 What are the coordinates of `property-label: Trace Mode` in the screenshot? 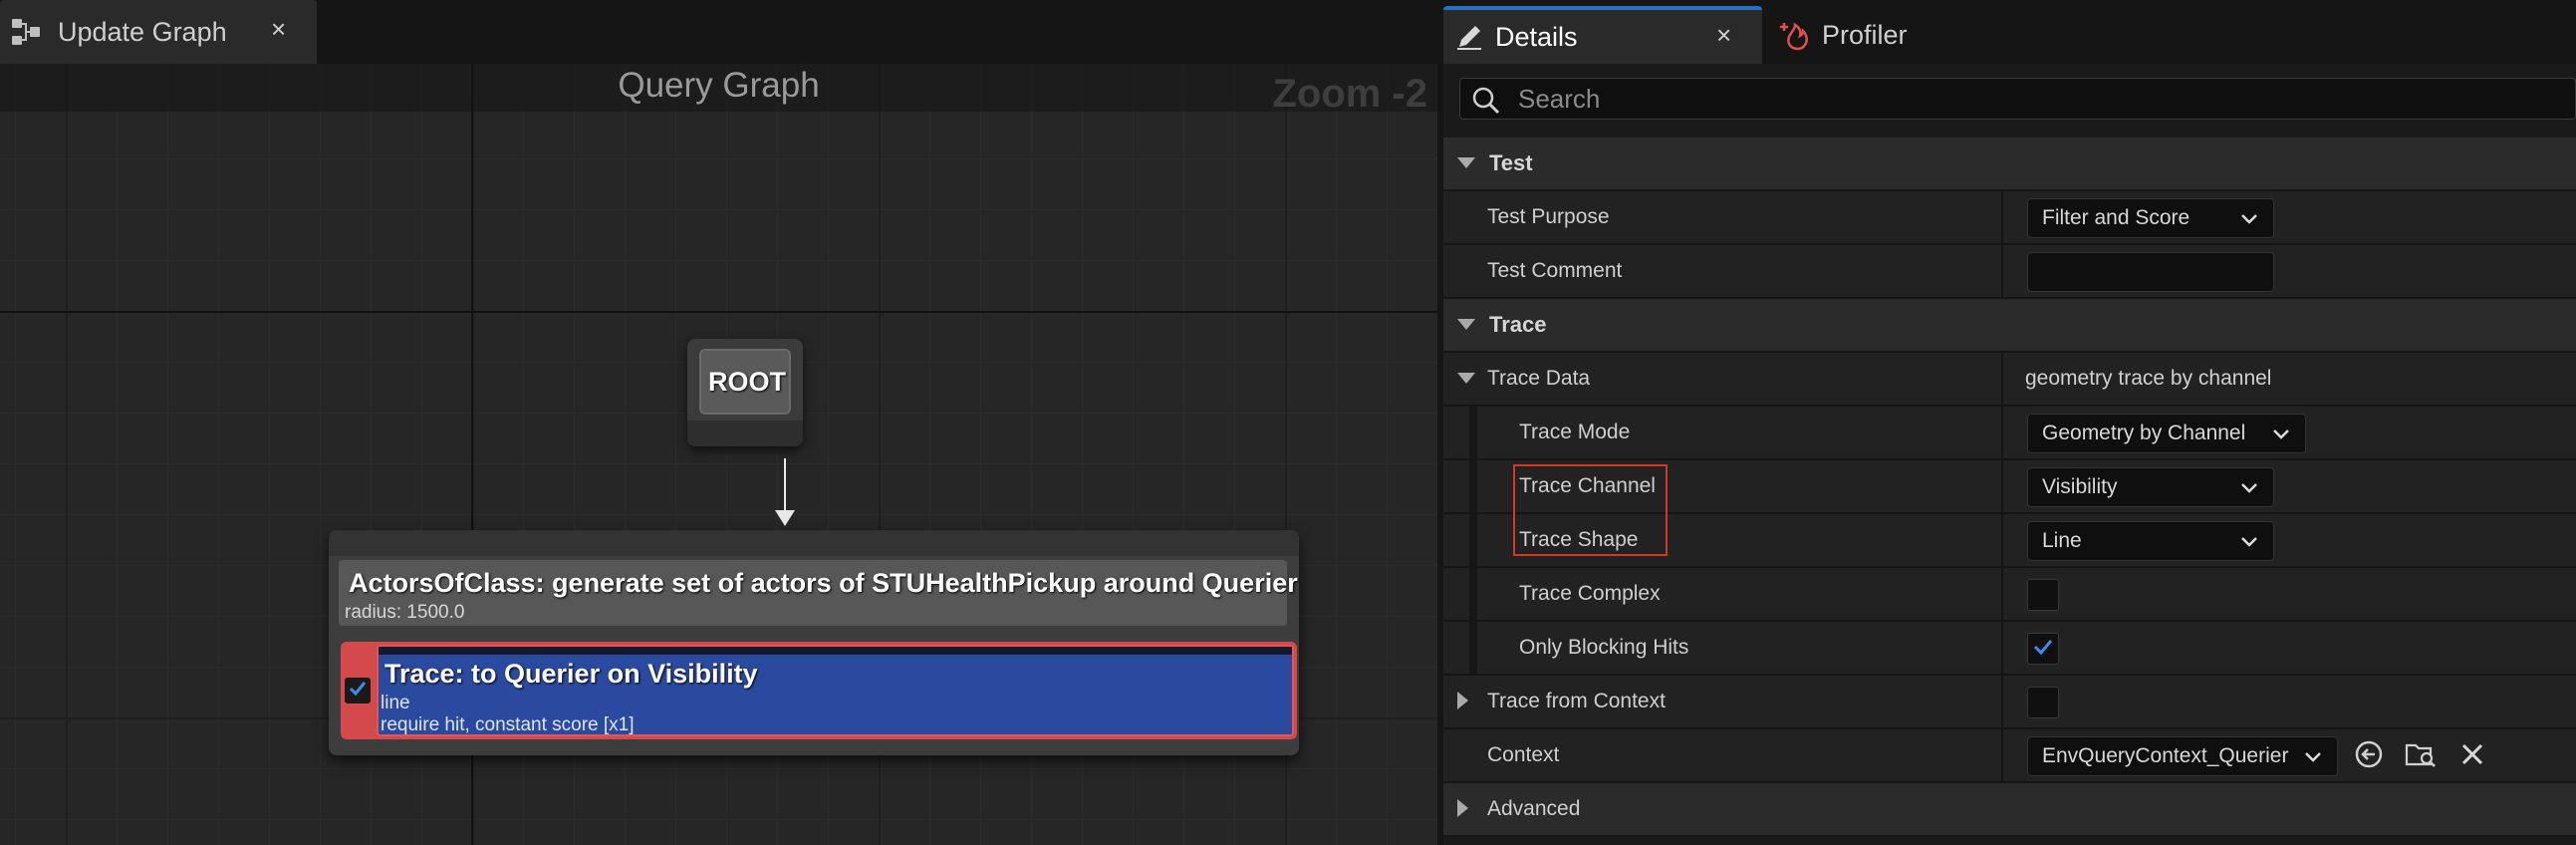 It's located at (1575, 432).